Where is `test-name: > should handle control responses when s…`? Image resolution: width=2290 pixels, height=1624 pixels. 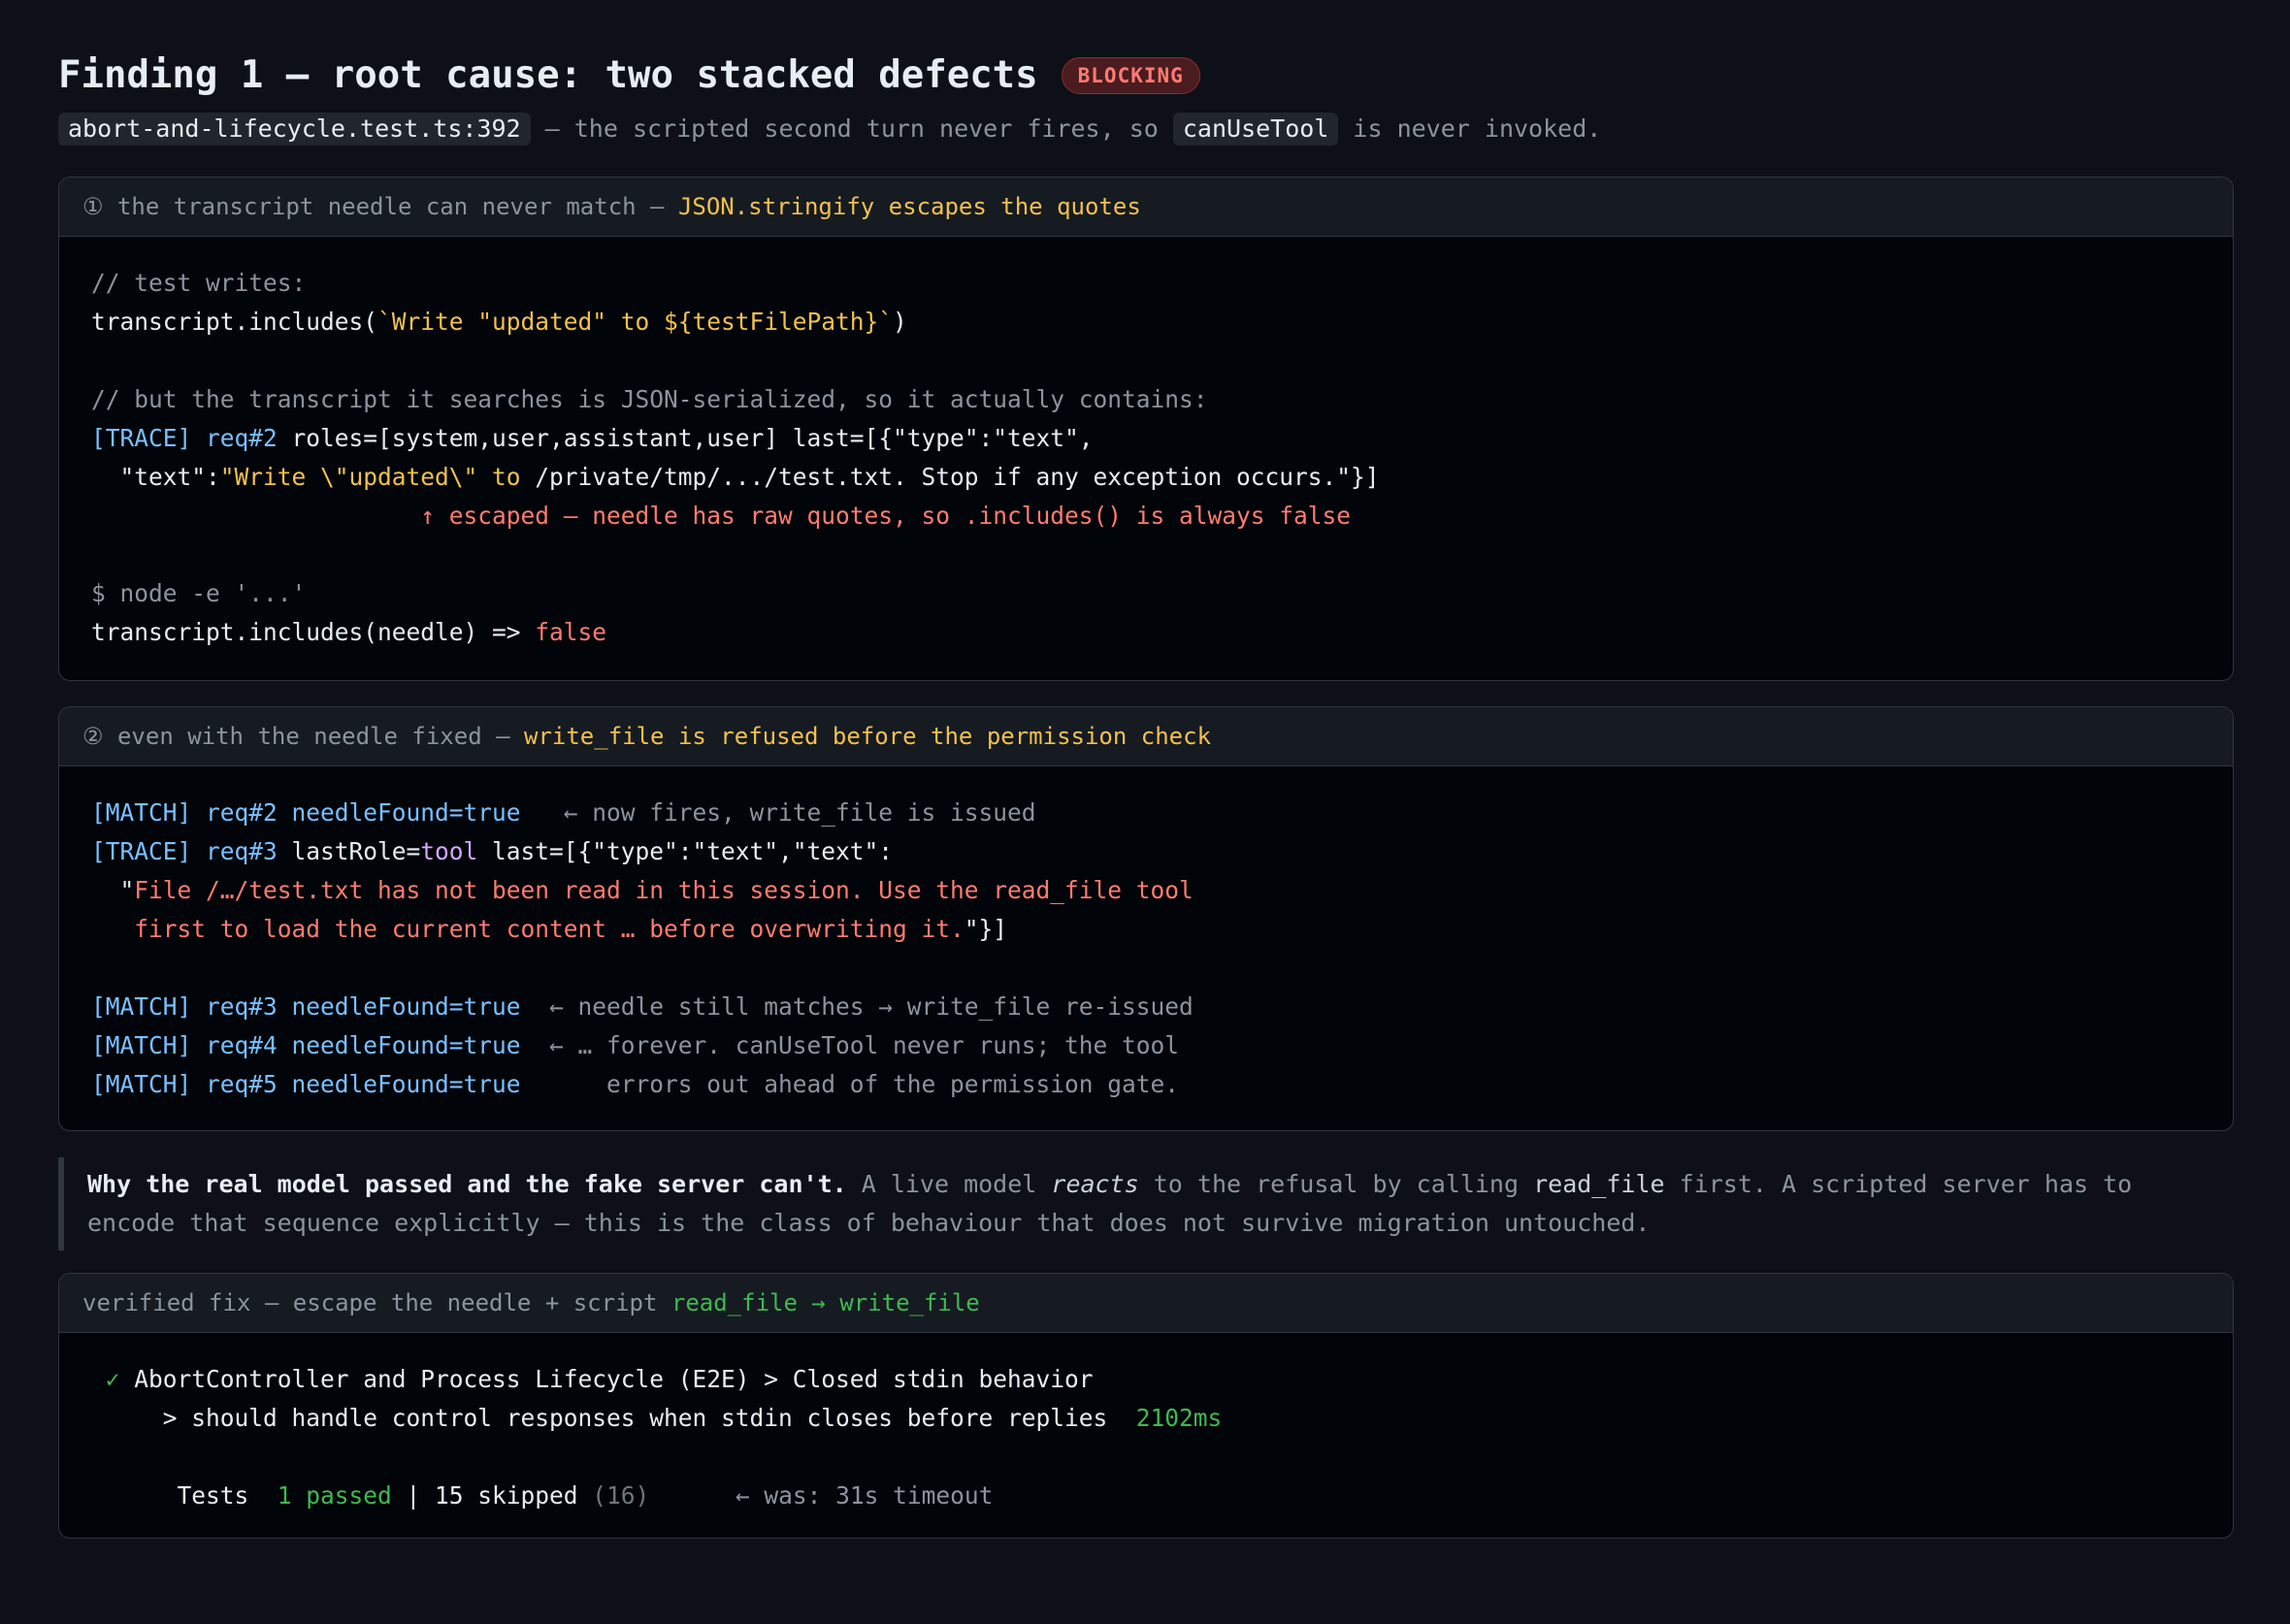 test-name: > should handle control responses when s… is located at coordinates (613, 1418).